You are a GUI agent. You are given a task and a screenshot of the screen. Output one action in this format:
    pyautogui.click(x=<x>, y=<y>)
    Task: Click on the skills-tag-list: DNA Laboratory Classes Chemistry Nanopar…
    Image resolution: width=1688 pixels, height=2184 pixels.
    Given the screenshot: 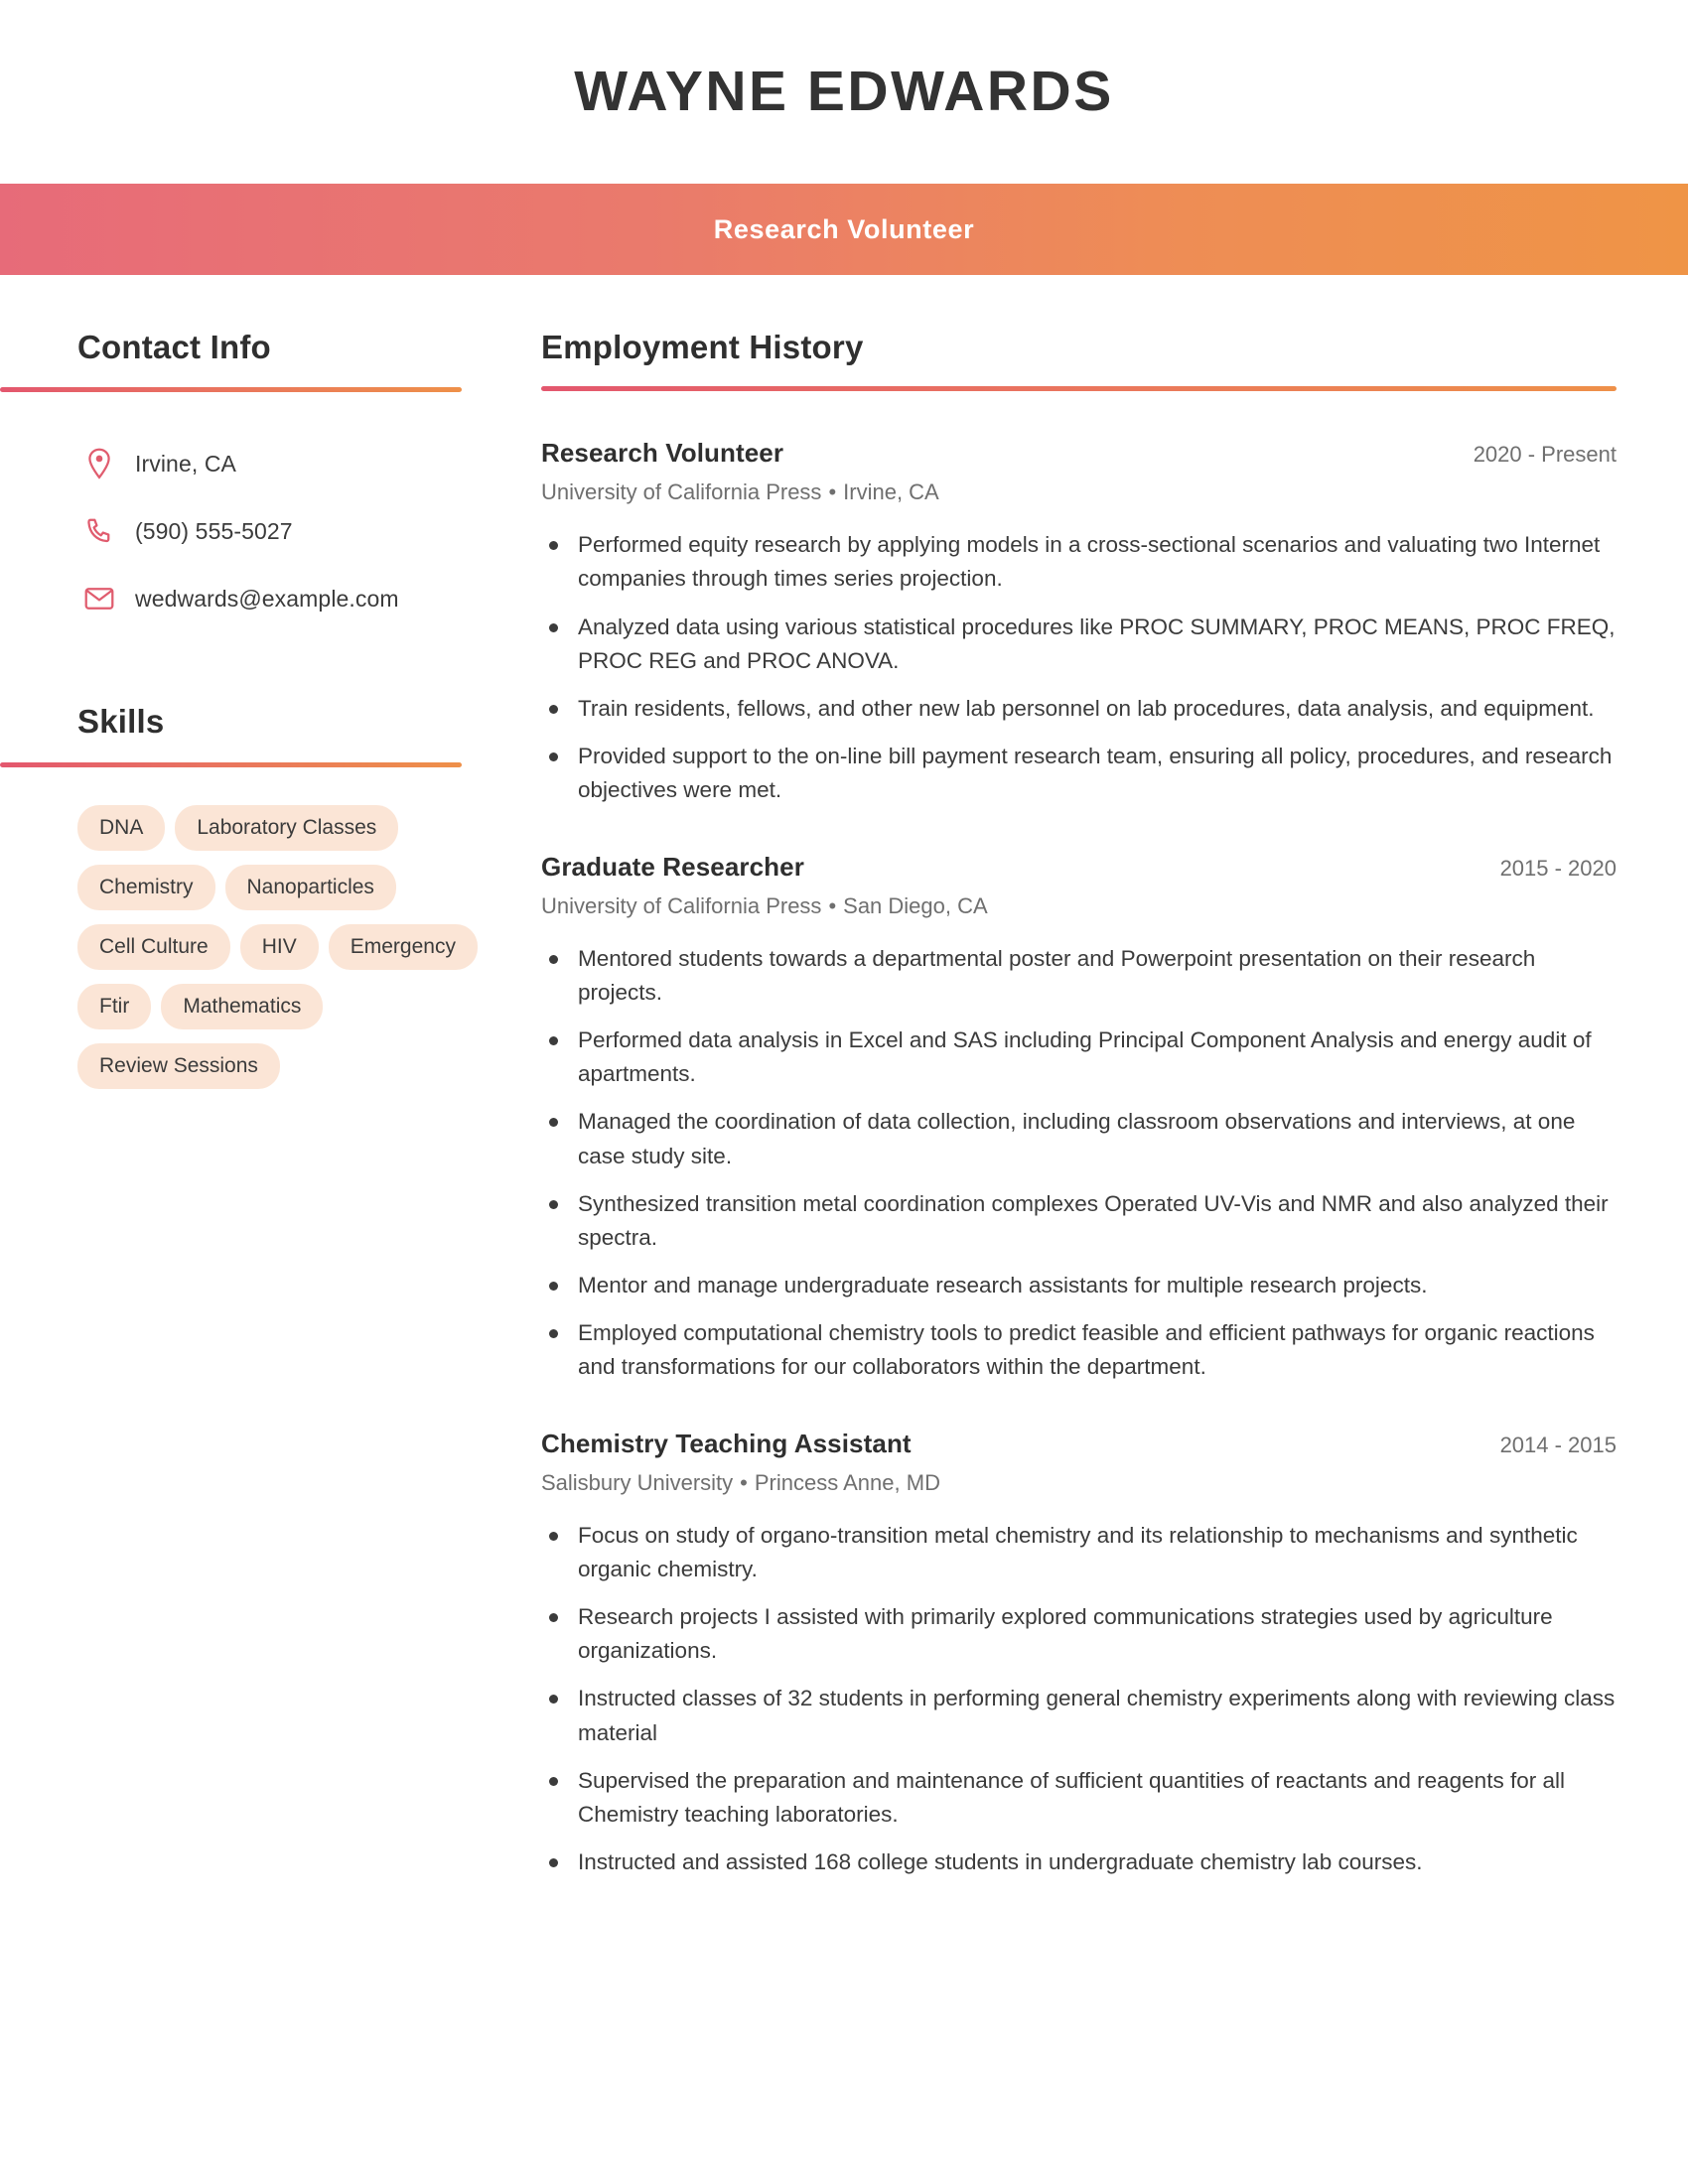 What is the action you would take?
    pyautogui.click(x=281, y=946)
    